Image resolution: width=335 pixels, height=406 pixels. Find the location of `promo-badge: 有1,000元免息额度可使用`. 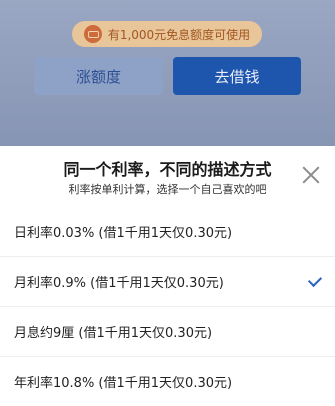

promo-badge: 有1,000元免息额度可使用 is located at coordinates (167, 34).